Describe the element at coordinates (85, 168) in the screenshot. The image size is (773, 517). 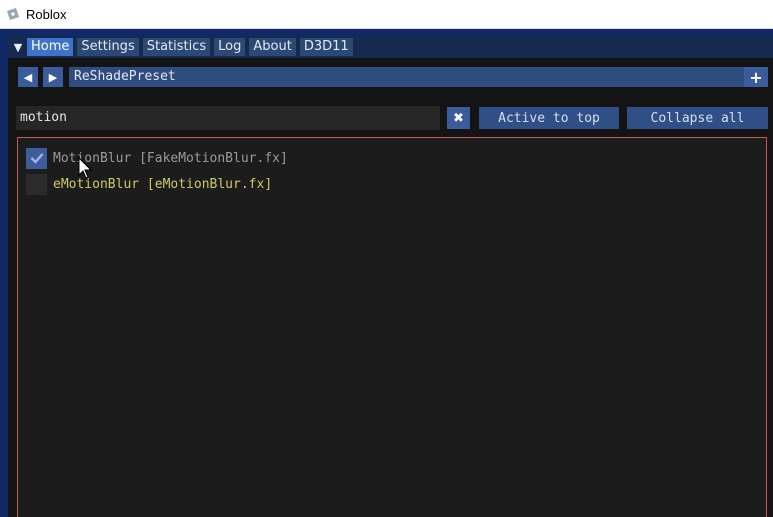
I see `mouse-cursor-icon` at that location.